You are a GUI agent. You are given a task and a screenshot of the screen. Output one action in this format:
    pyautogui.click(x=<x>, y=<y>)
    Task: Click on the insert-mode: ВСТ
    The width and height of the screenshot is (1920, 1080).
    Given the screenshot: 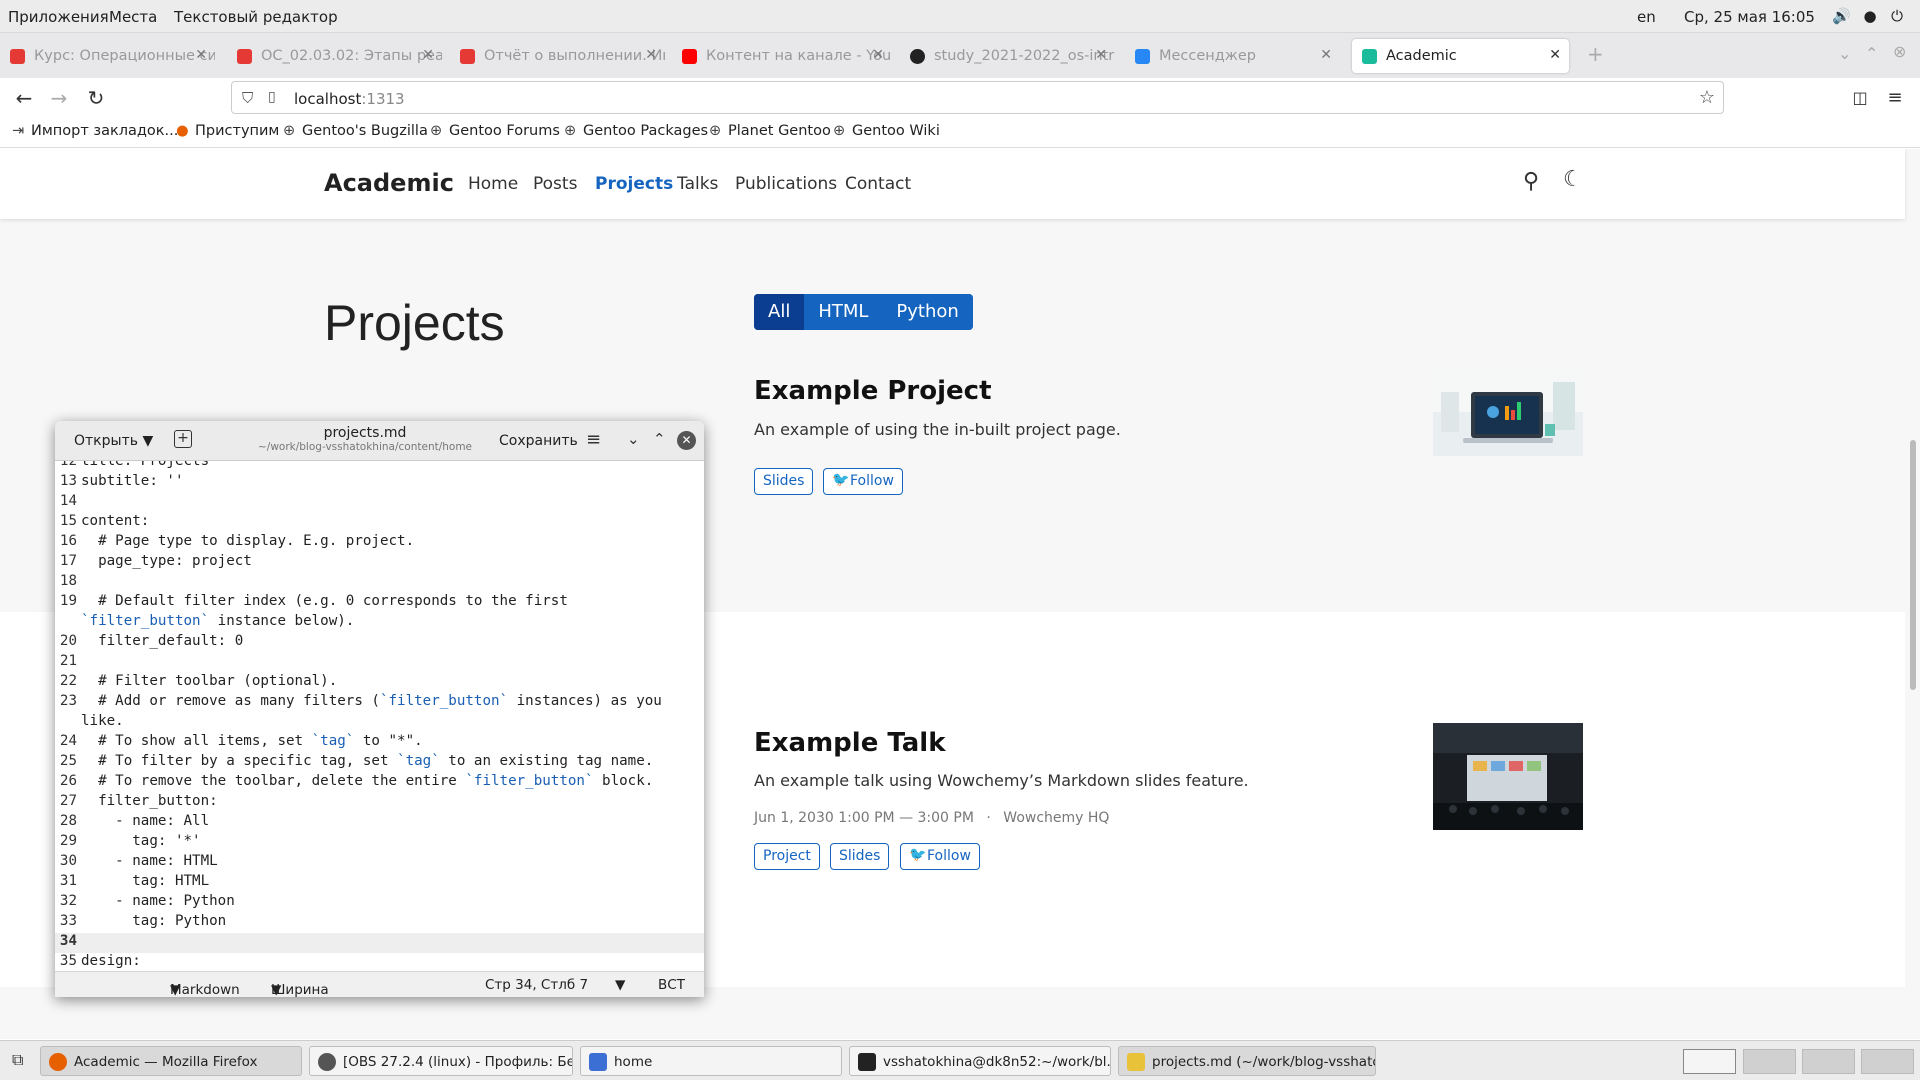 What is the action you would take?
    pyautogui.click(x=671, y=985)
    